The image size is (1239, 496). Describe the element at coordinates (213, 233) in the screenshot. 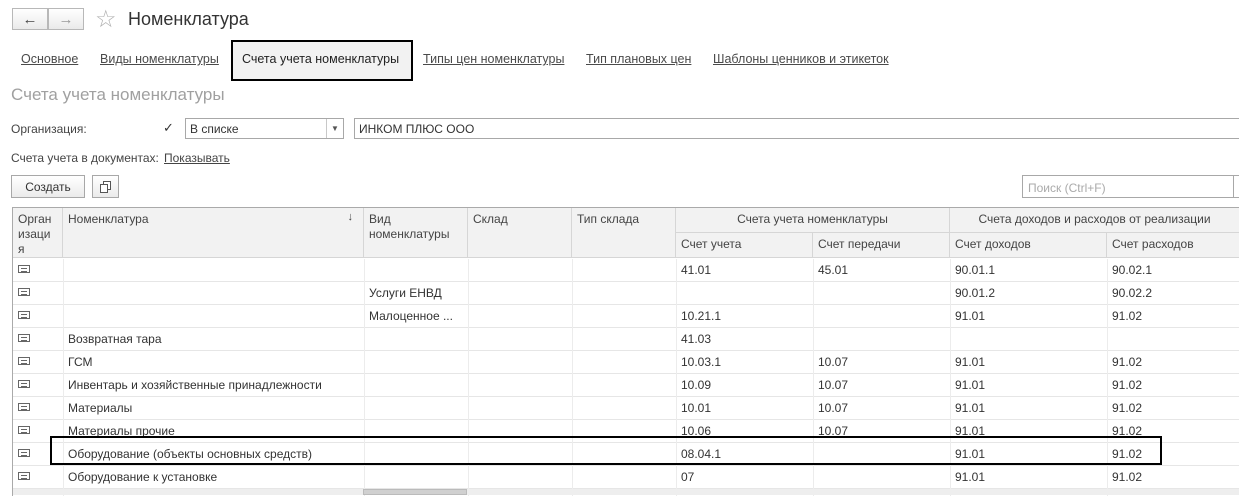

I see `col-header-nomenclature: Номенклатура ↓` at that location.